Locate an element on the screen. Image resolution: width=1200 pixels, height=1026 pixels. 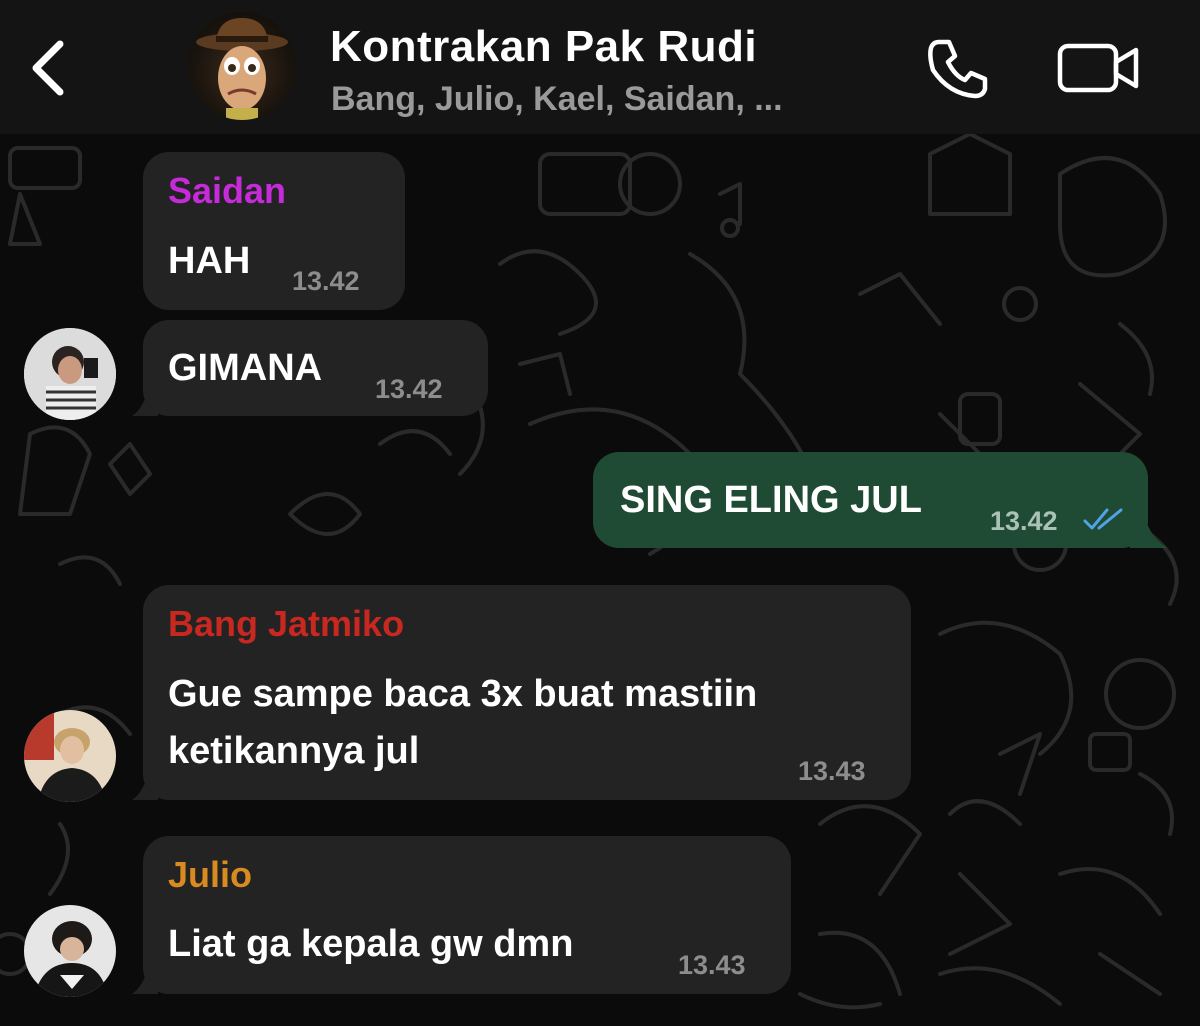
group-avatar-image is located at coordinates (242, 69).